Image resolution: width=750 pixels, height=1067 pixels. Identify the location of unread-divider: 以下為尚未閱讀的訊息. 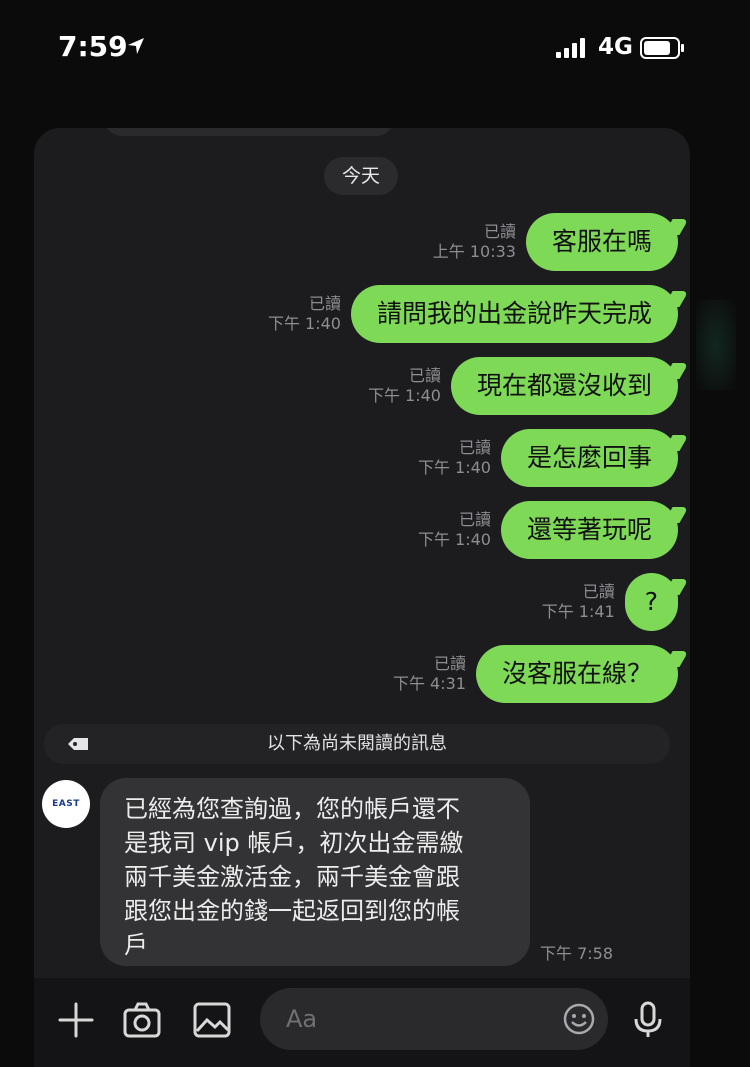
(357, 744).